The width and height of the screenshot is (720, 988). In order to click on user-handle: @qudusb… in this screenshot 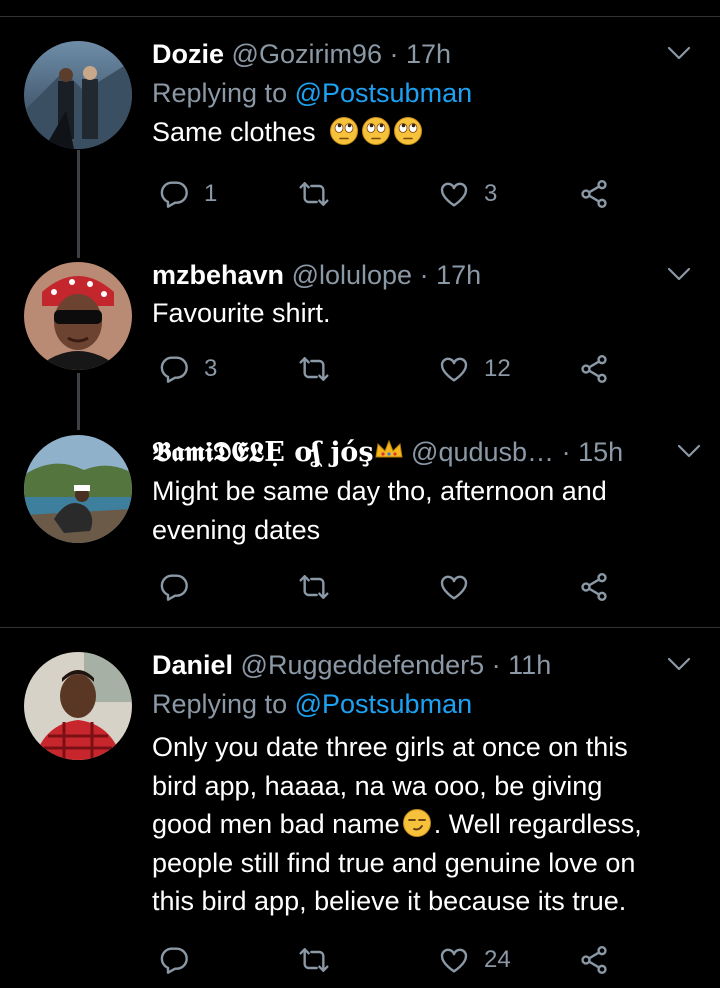, I will do `click(482, 452)`.